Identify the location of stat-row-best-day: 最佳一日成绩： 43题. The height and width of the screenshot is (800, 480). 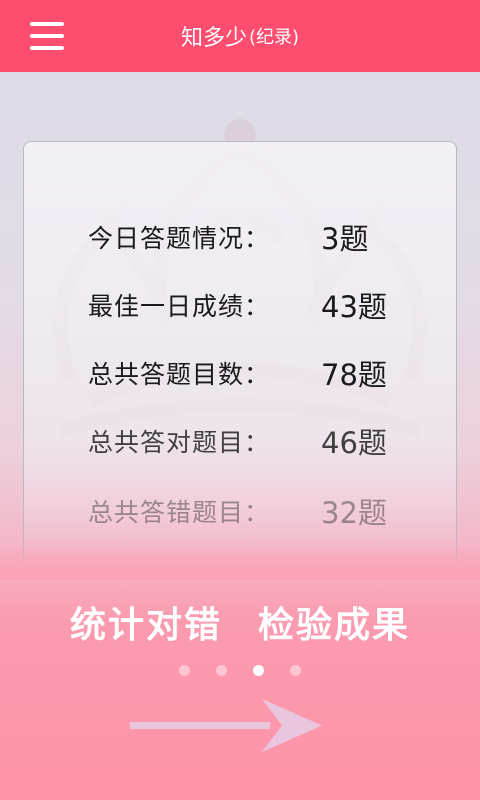
(258, 305).